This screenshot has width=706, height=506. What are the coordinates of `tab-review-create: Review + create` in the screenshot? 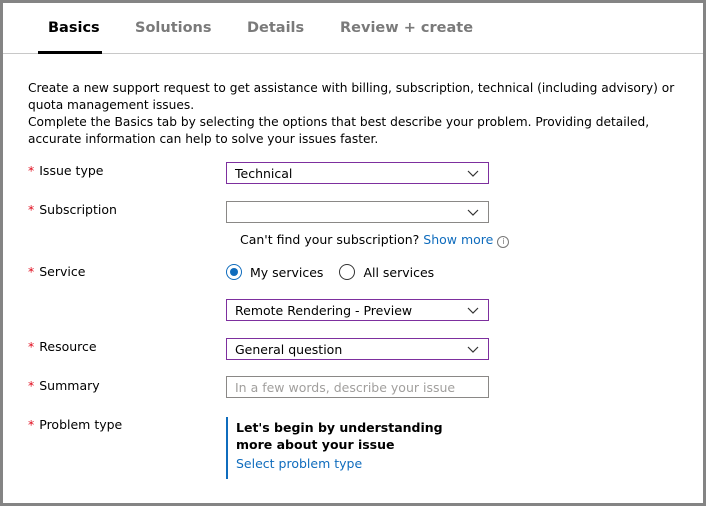 It's located at (406, 28).